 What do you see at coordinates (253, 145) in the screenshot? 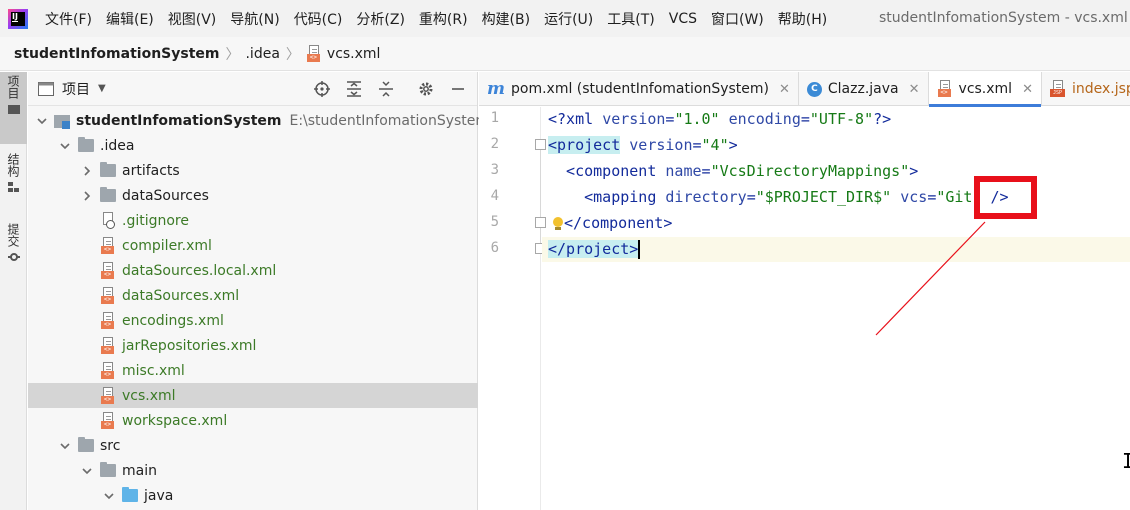
I see `tree-row-idea: .idea` at bounding box center [253, 145].